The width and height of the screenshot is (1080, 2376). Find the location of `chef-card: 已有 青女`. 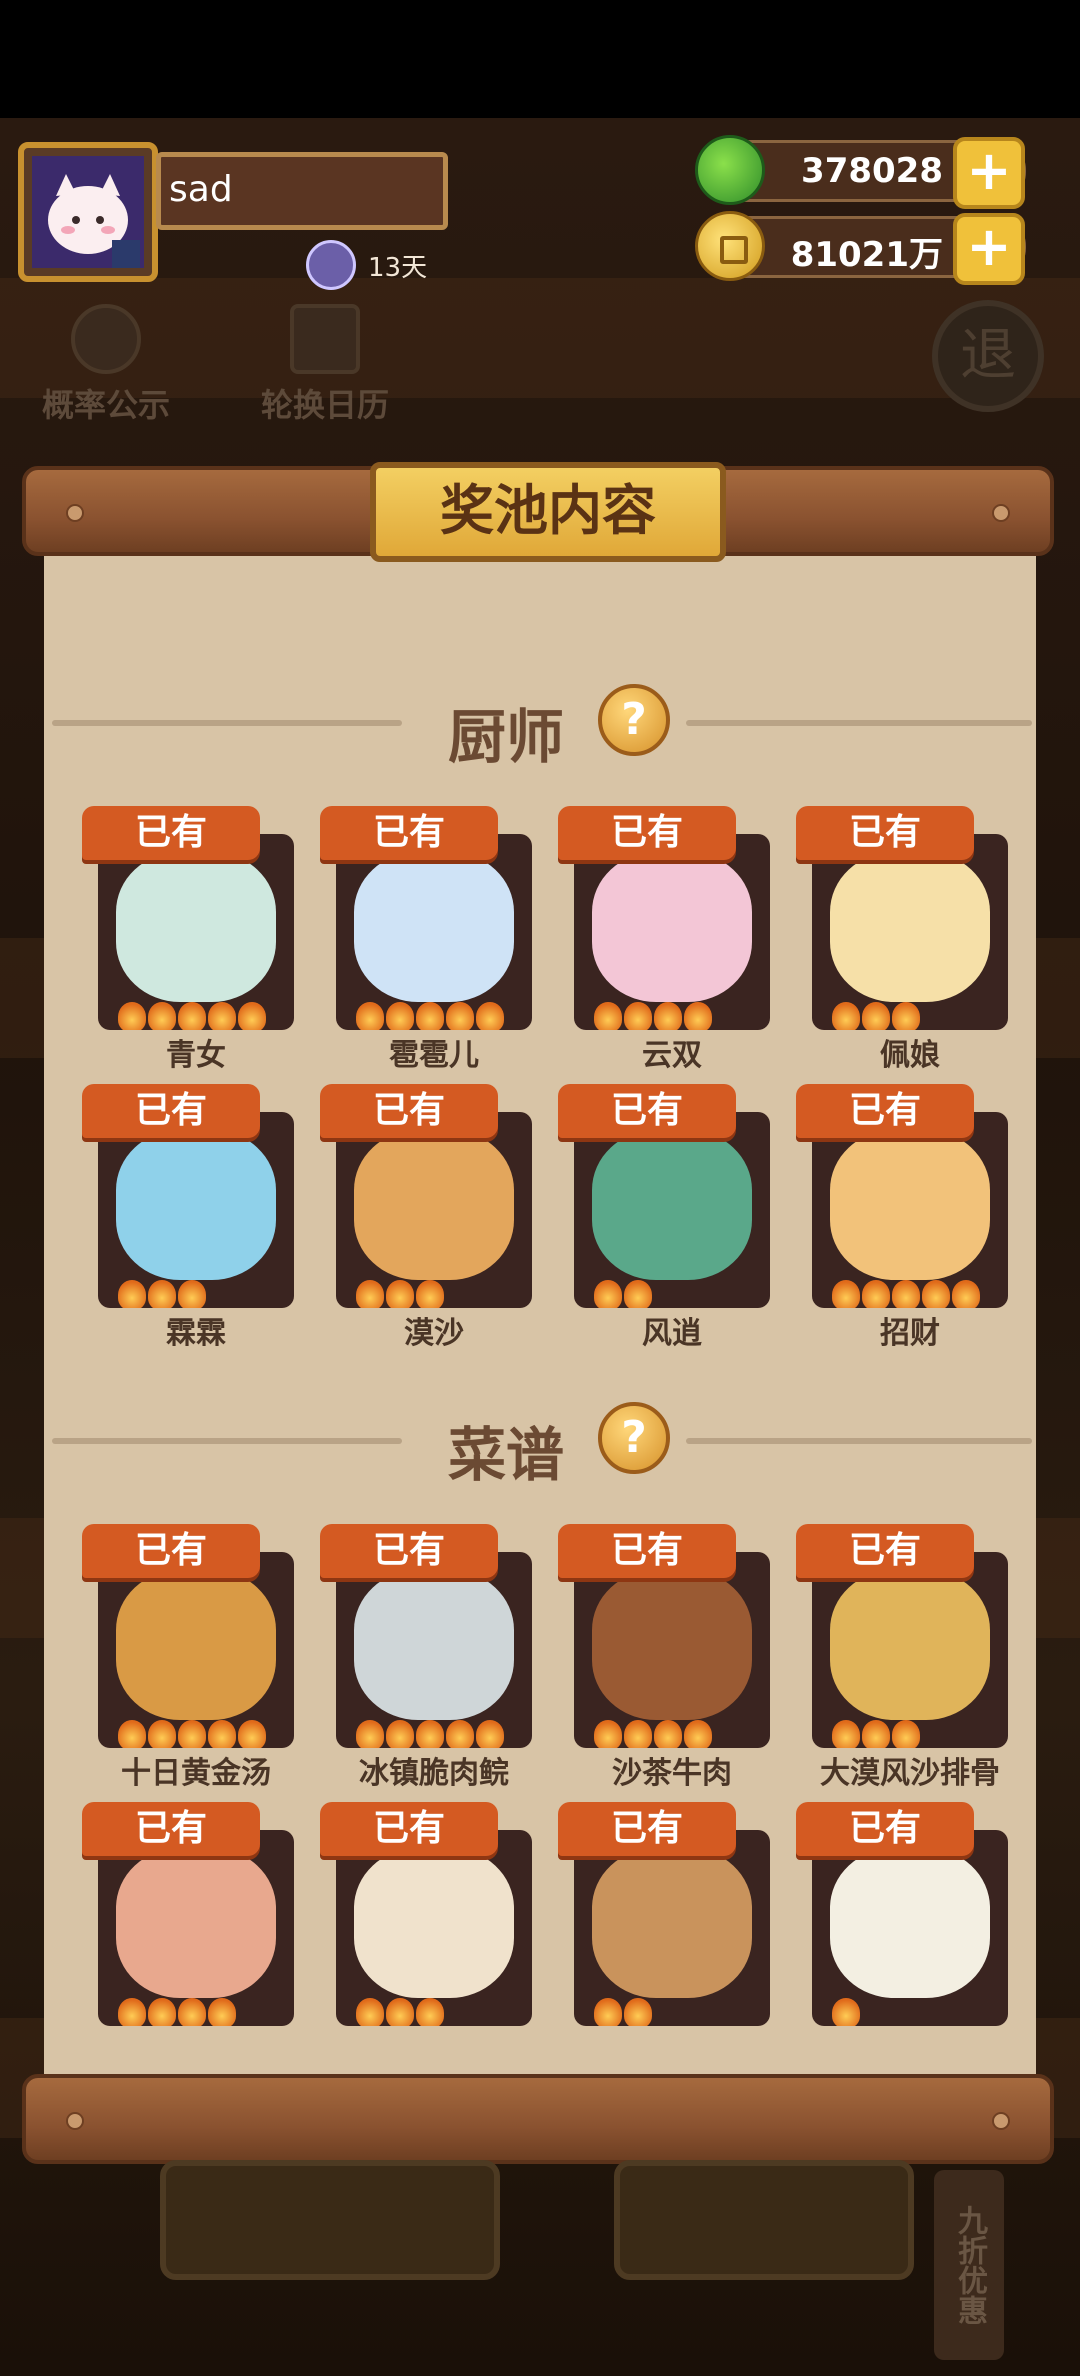

chef-card: 已有 青女 is located at coordinates (188, 939).